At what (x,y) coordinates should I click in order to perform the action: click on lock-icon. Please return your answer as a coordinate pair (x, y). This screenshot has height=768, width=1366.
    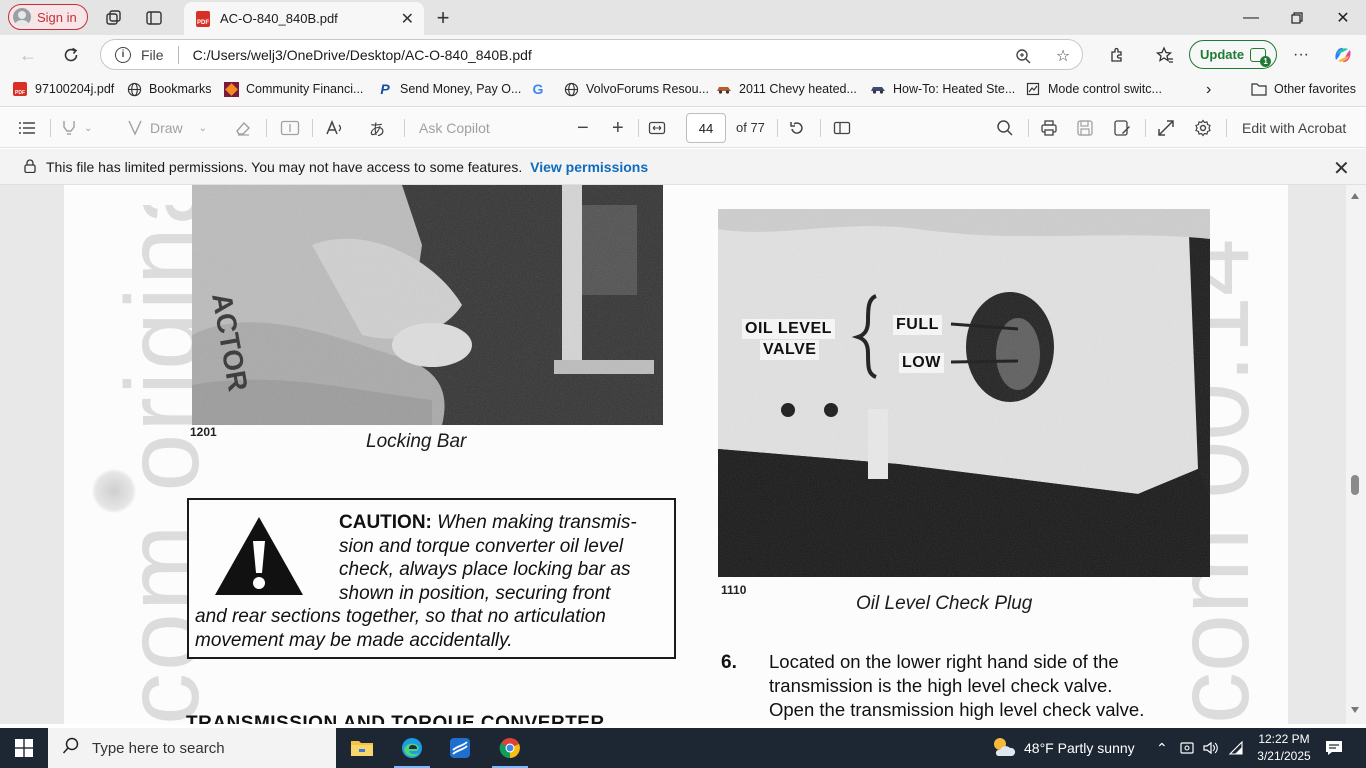
    Looking at the image, I should click on (30, 166).